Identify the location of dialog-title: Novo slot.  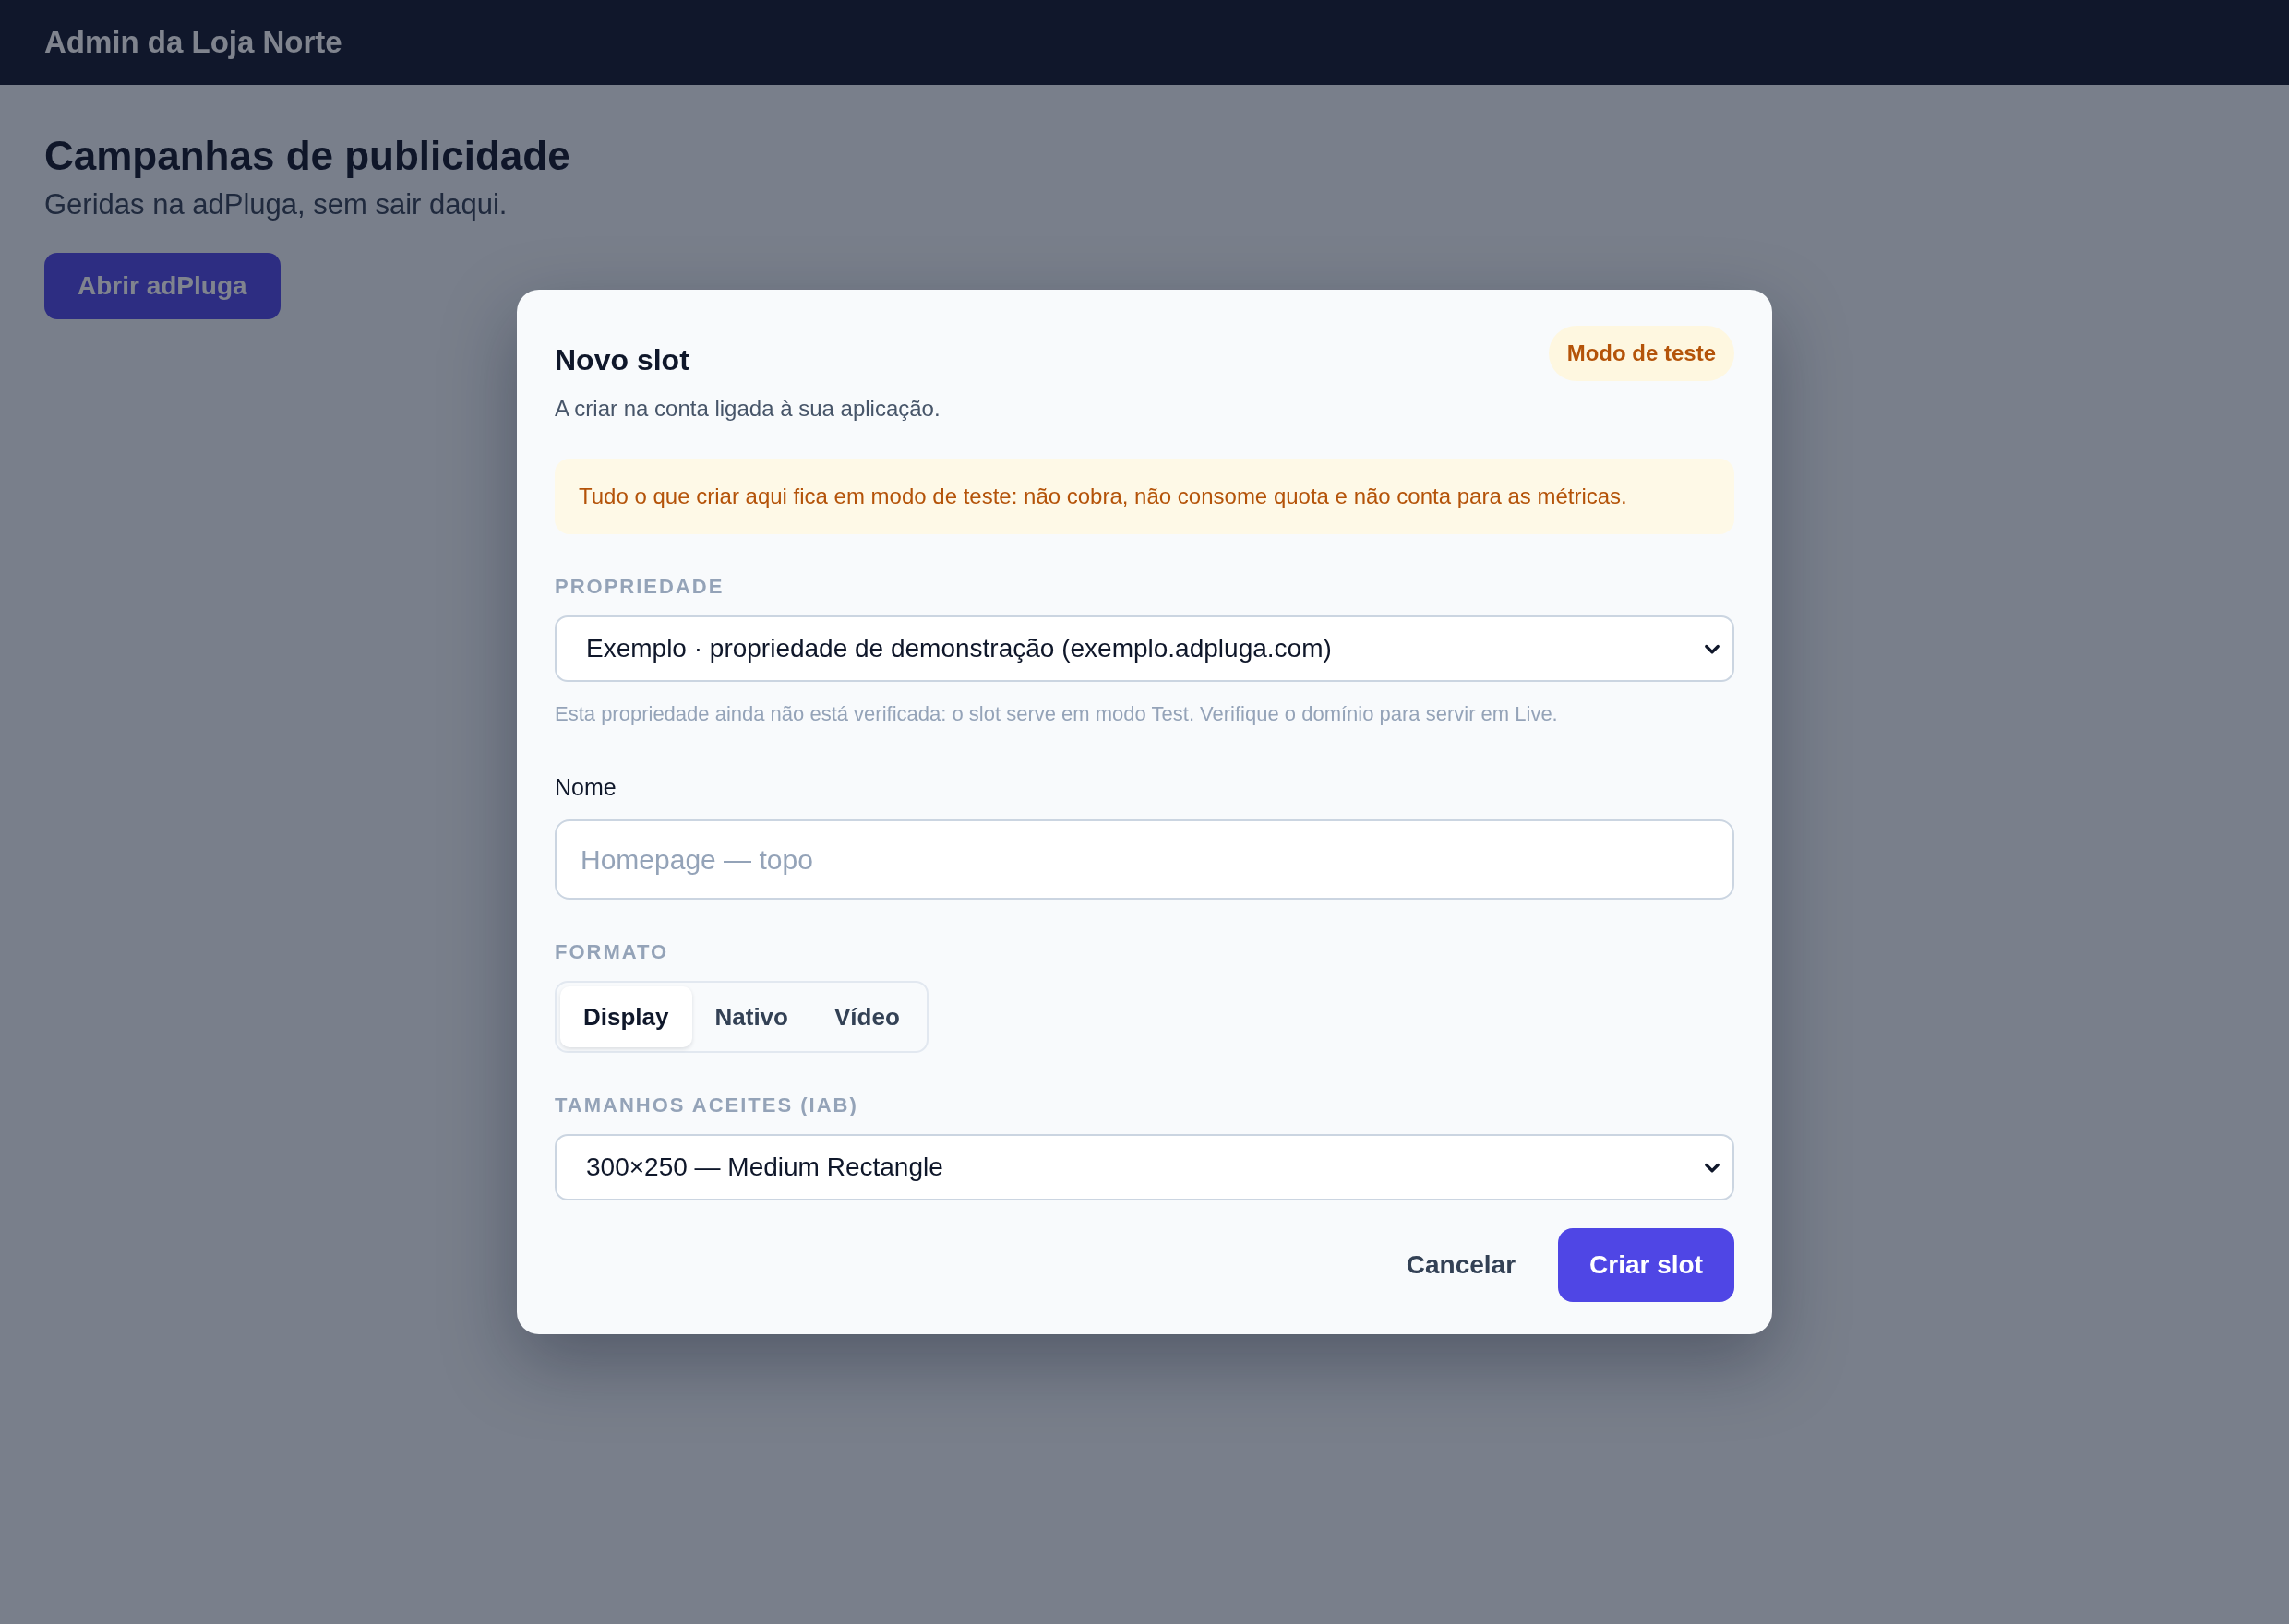
(622, 360).